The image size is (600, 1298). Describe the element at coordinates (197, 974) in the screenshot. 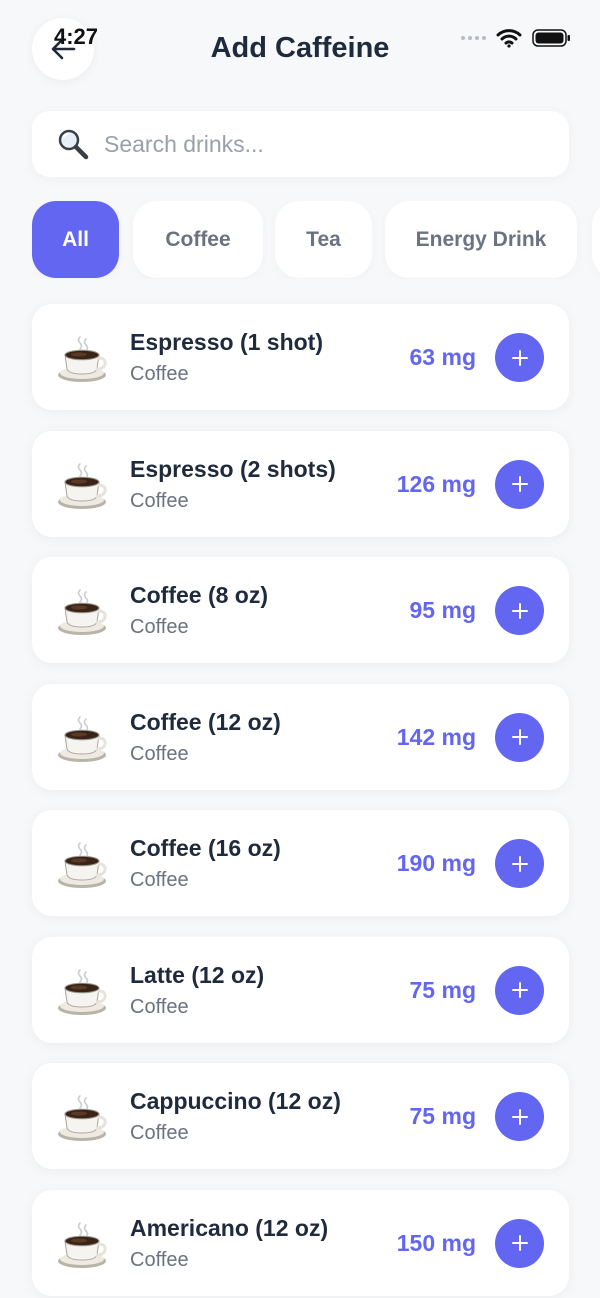

I see `drink-name: Latte (12 oz)` at that location.